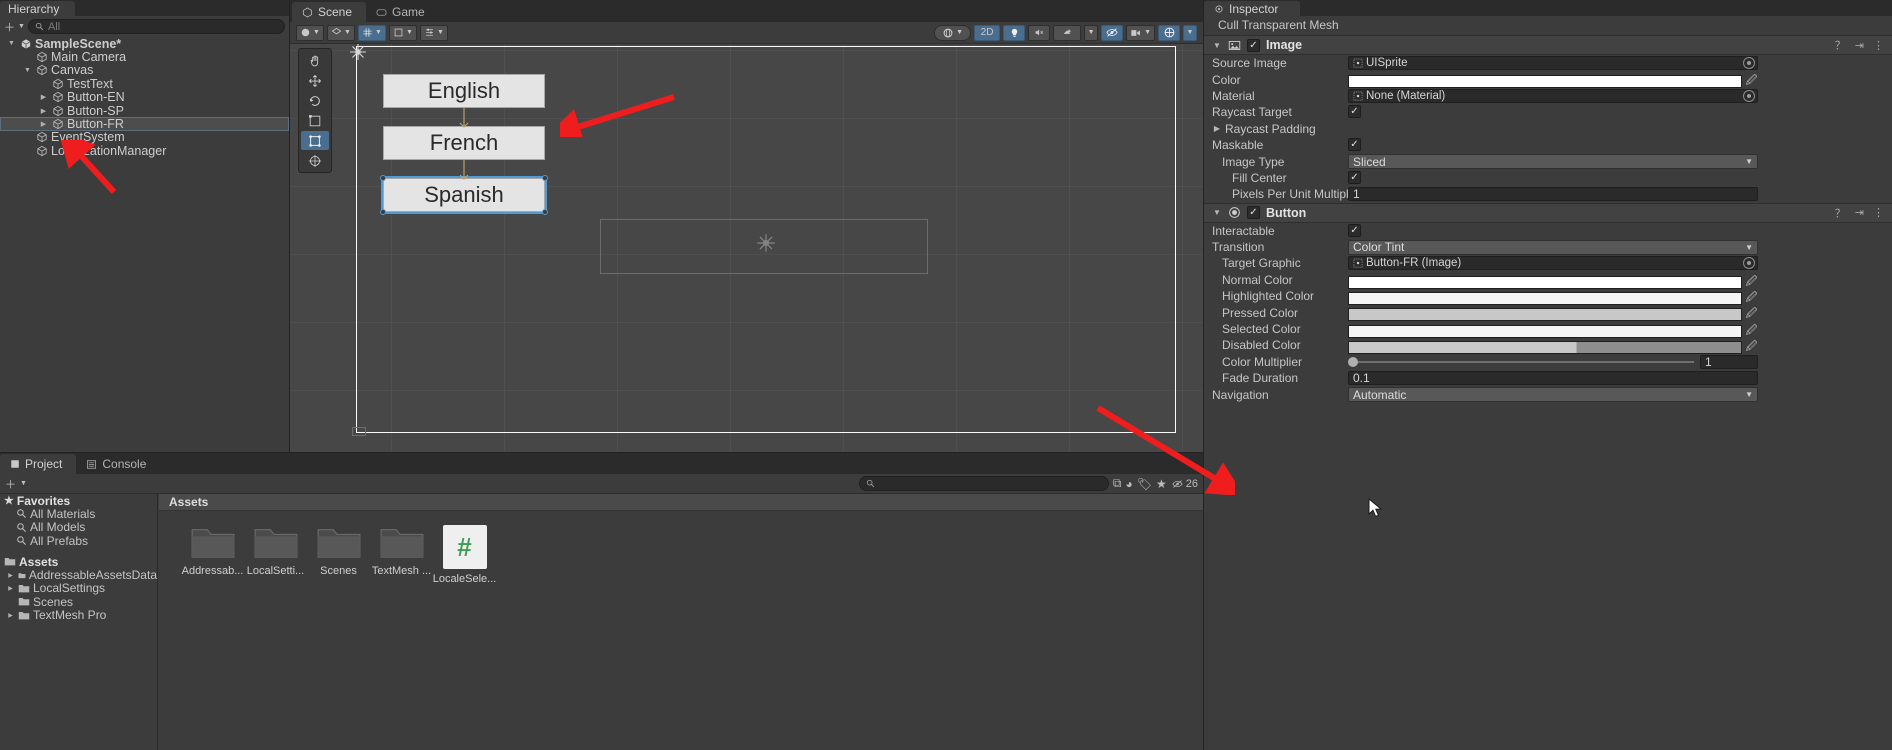 The image size is (1892, 750). Describe the element at coordinates (1112, 32) in the screenshot. I see `toggle-hidden-objects-button` at that location.